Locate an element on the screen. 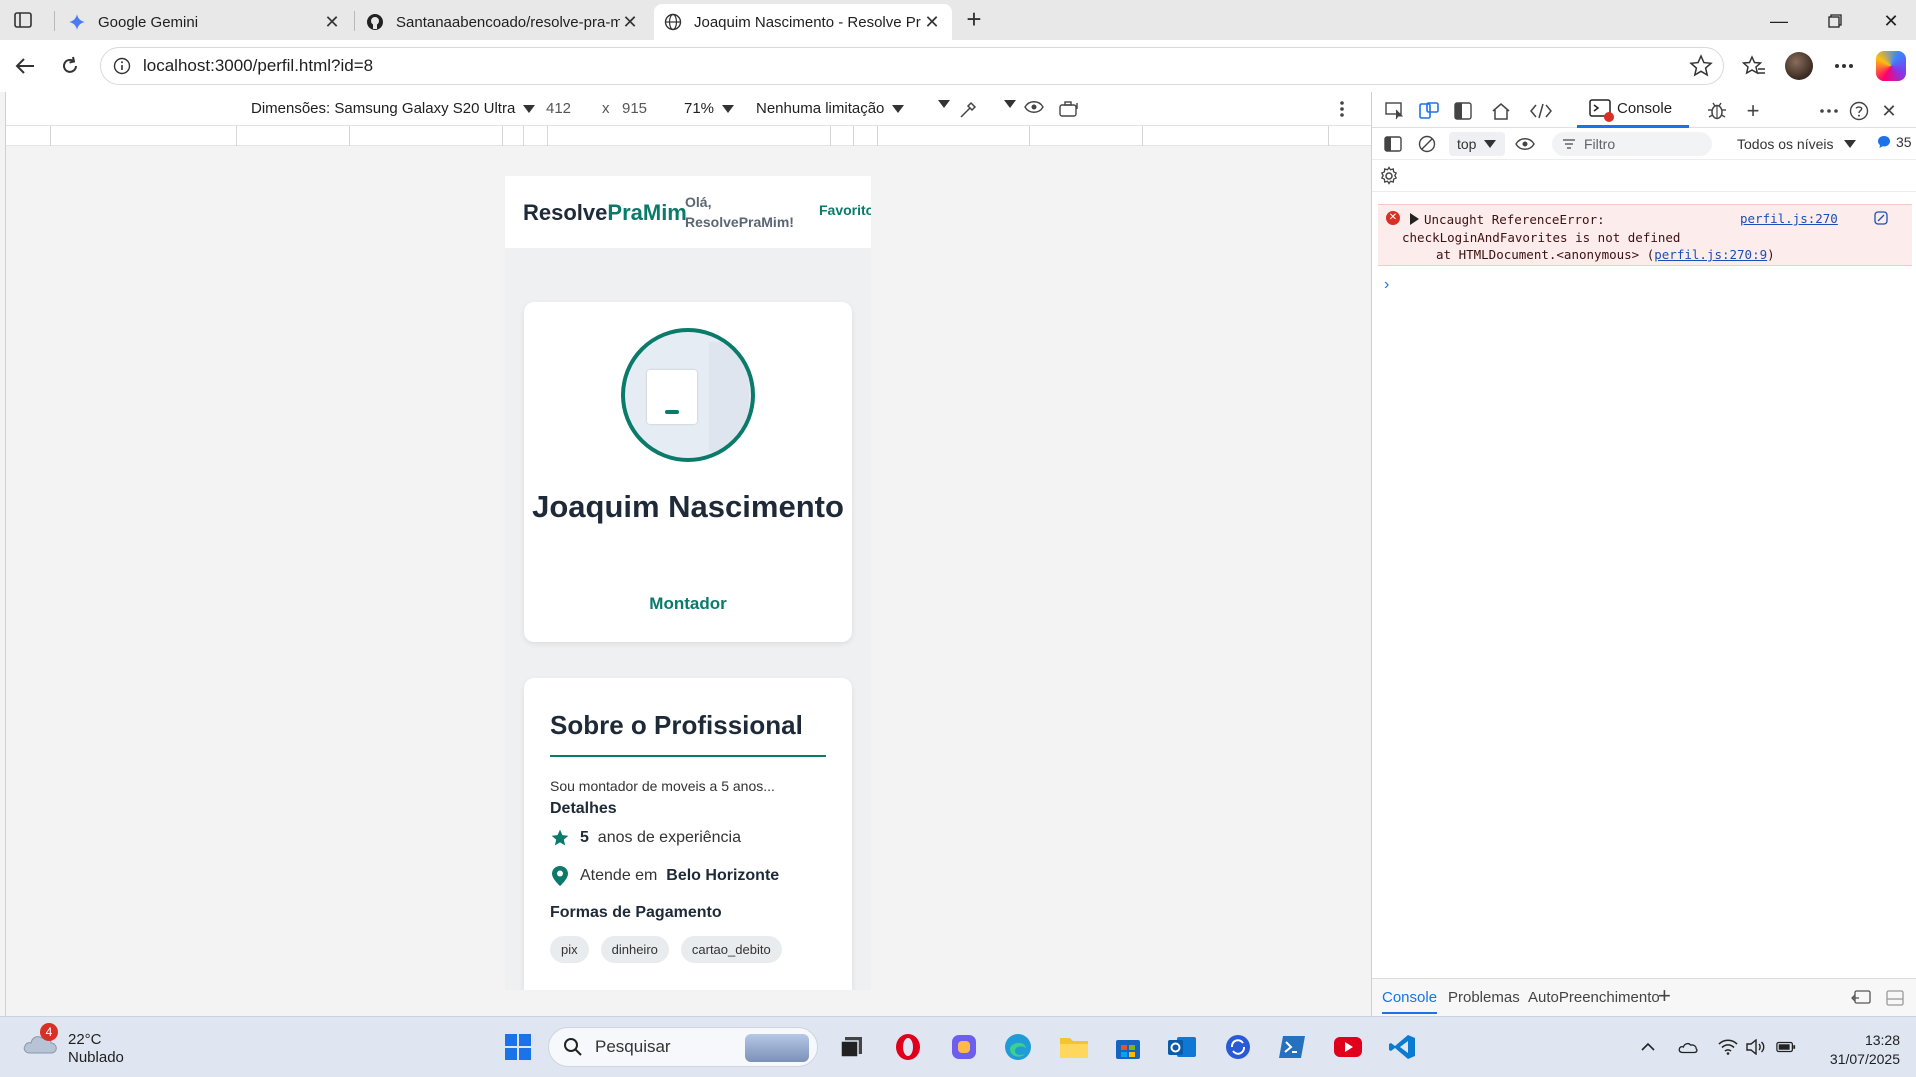 The width and height of the screenshot is (1916, 1077). opera-icon is located at coordinates (908, 1047).